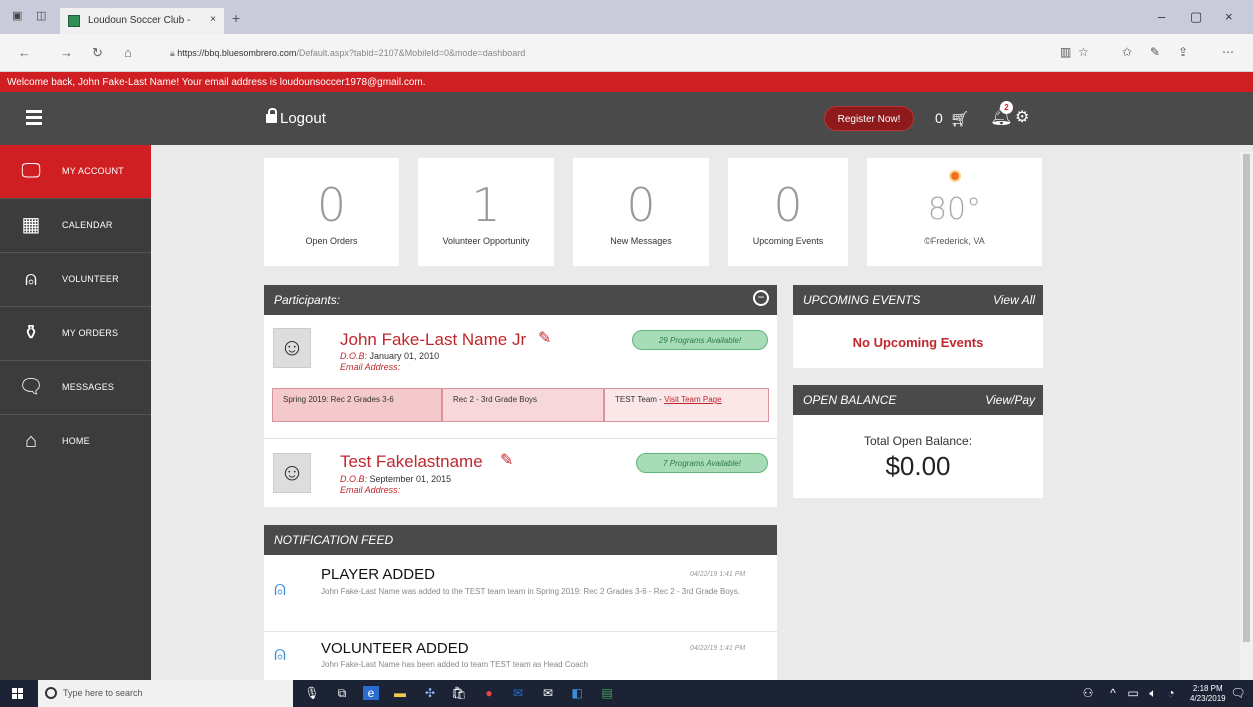  Describe the element at coordinates (1022, 117) in the screenshot. I see `gear-icon: ⚙` at that location.